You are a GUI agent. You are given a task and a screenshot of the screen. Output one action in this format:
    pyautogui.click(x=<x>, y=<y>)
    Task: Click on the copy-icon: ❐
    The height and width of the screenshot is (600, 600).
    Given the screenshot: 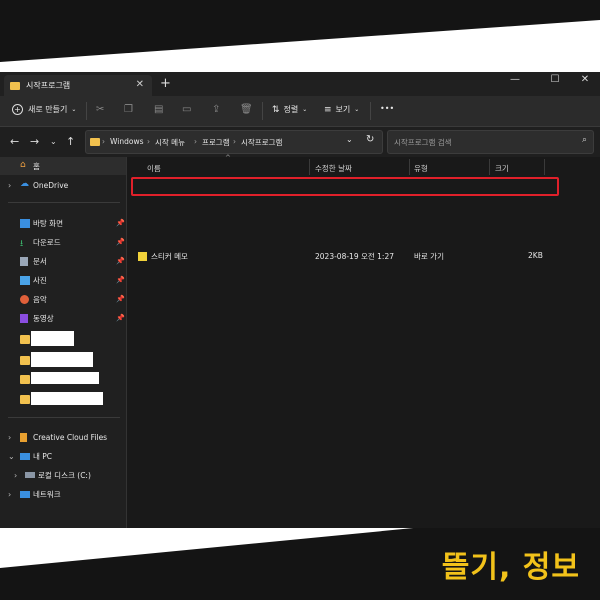 What is the action you would take?
    pyautogui.click(x=128, y=109)
    